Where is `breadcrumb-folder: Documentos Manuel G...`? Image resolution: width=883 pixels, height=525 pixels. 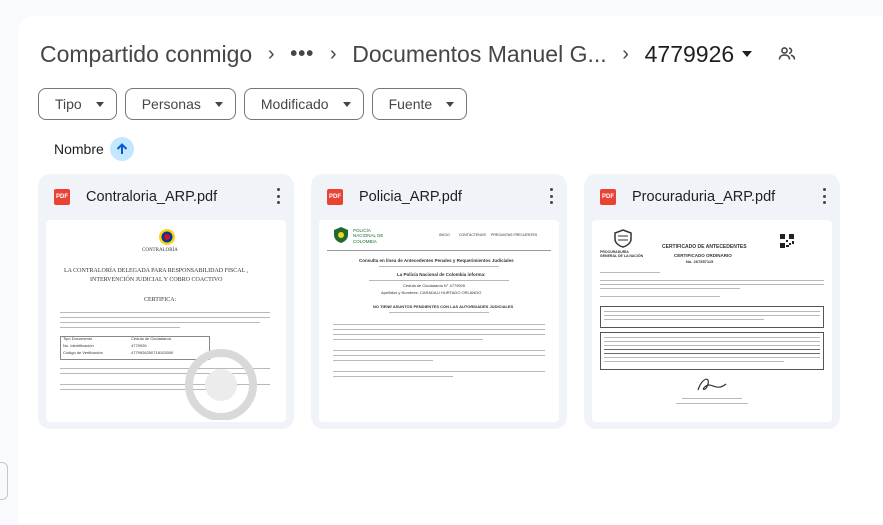 breadcrumb-folder: Documentos Manuel G... is located at coordinates (479, 54).